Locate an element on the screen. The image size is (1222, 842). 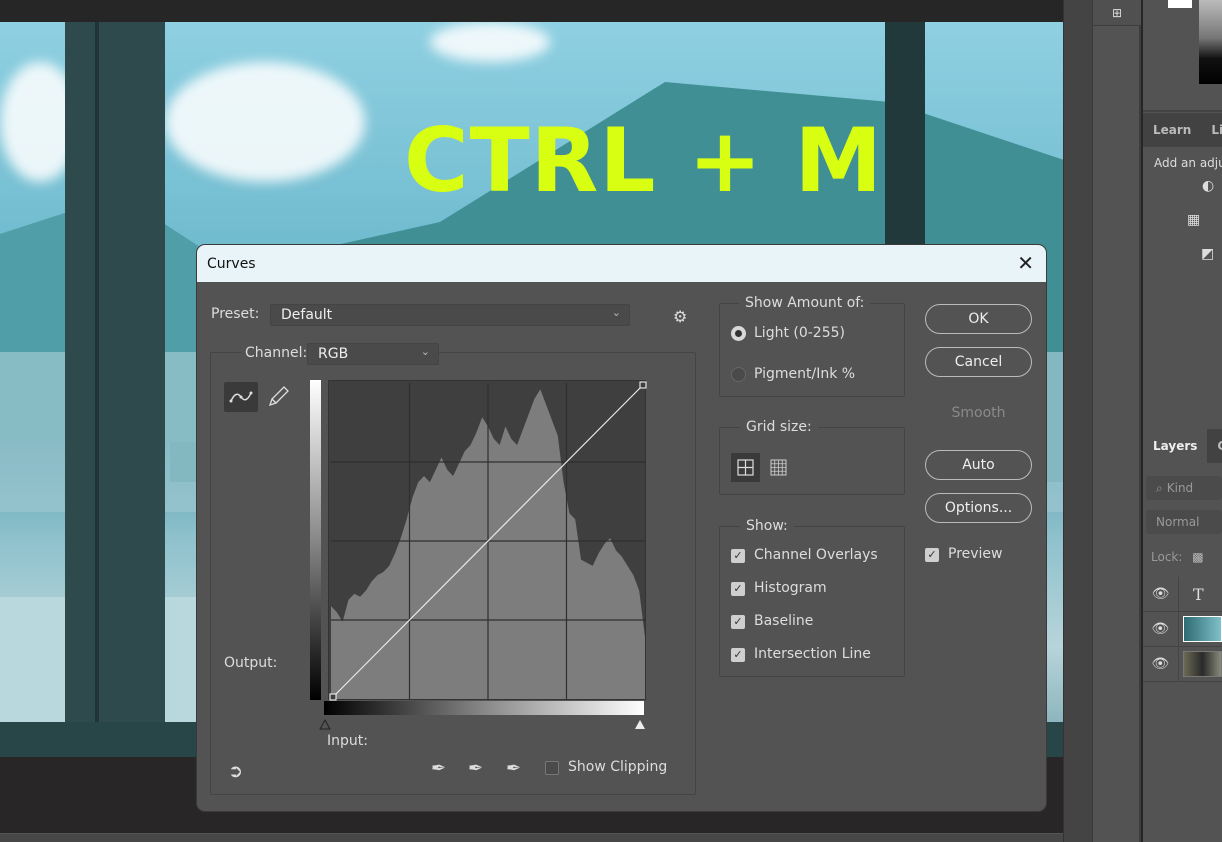
channel-overlays-label: Channel Overlays is located at coordinates (816, 555).